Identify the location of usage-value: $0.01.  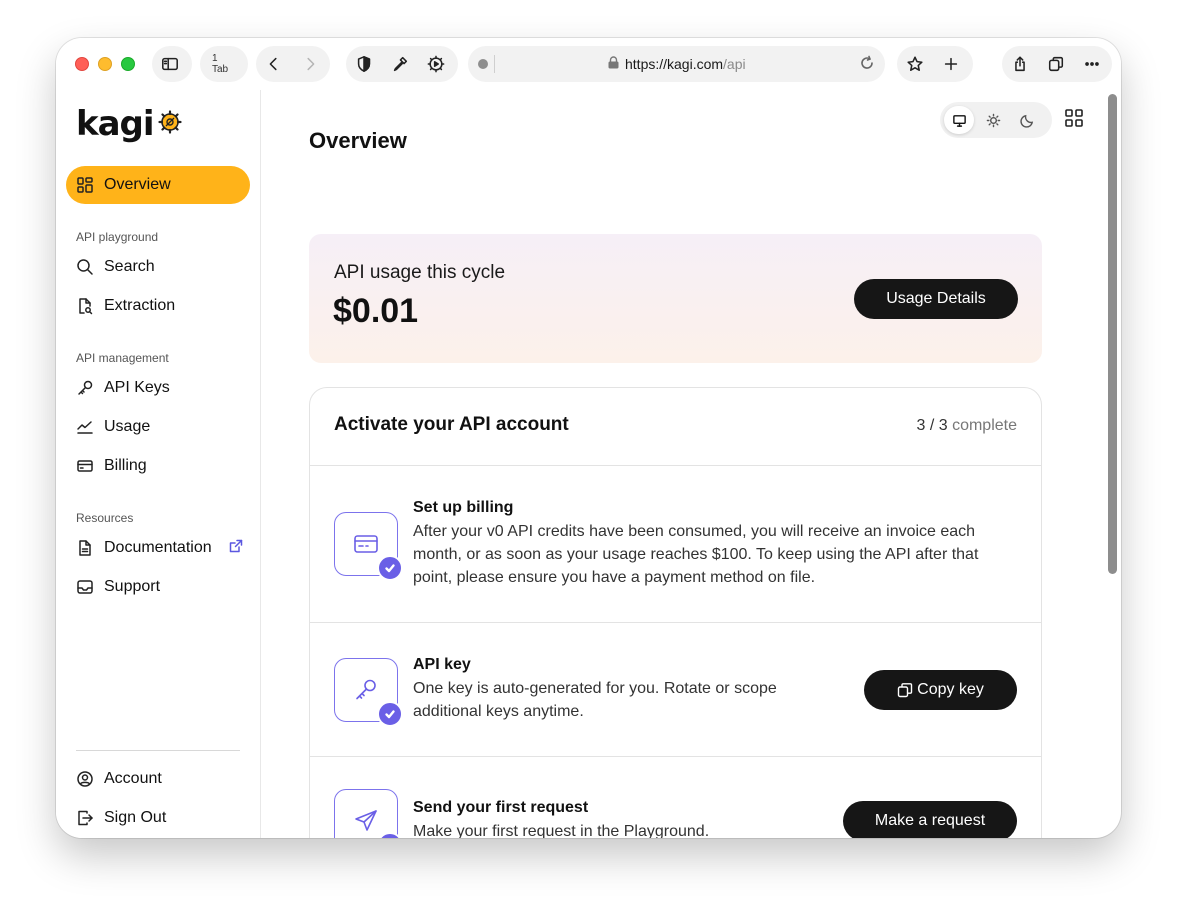
(376, 311).